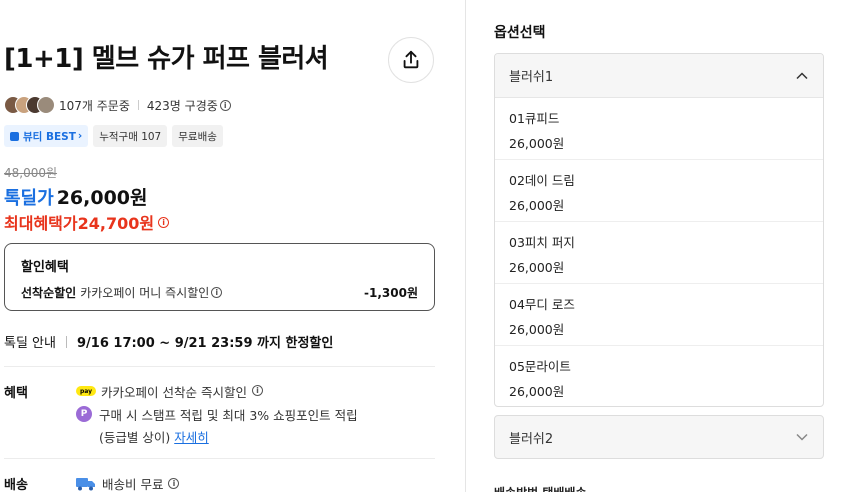  Describe the element at coordinates (659, 129) in the screenshot. I see `option-item: 01큐피드 26,000원` at that location.